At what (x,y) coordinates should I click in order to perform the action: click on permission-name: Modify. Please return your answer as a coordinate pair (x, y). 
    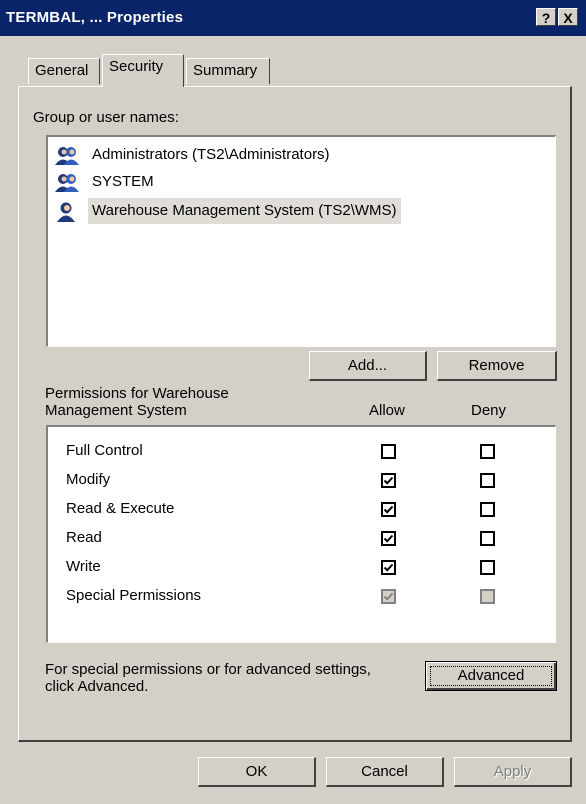
    Looking at the image, I should click on (88, 479).